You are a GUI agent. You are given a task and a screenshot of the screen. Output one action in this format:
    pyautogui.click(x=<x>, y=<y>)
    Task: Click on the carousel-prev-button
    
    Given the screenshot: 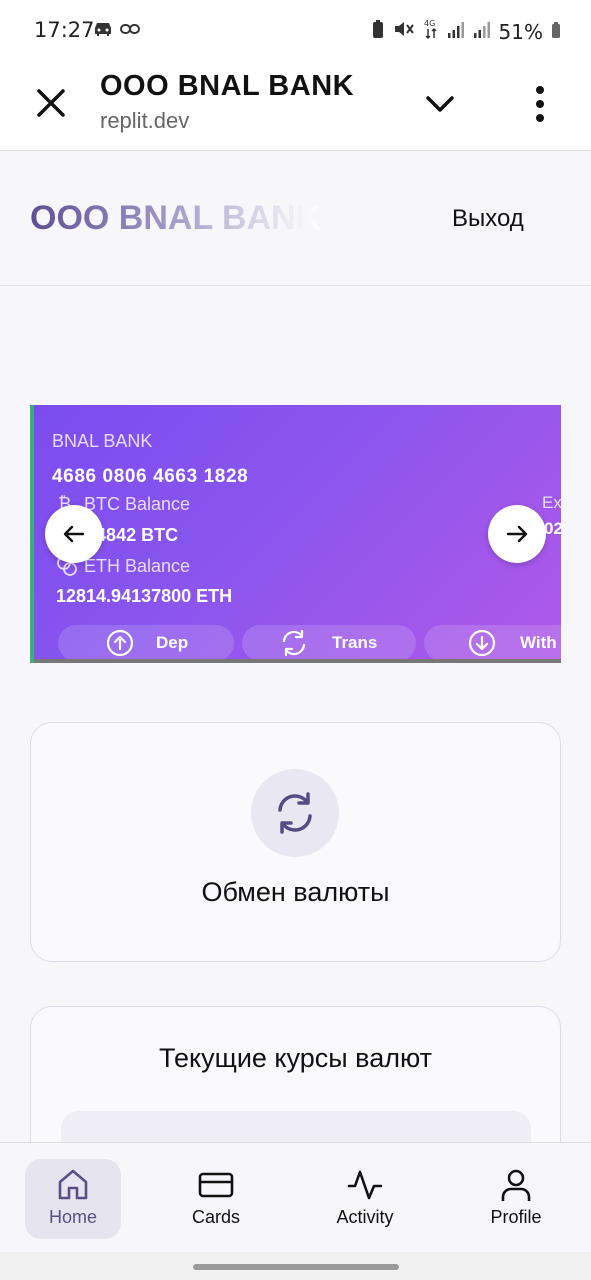 What is the action you would take?
    pyautogui.click(x=74, y=534)
    